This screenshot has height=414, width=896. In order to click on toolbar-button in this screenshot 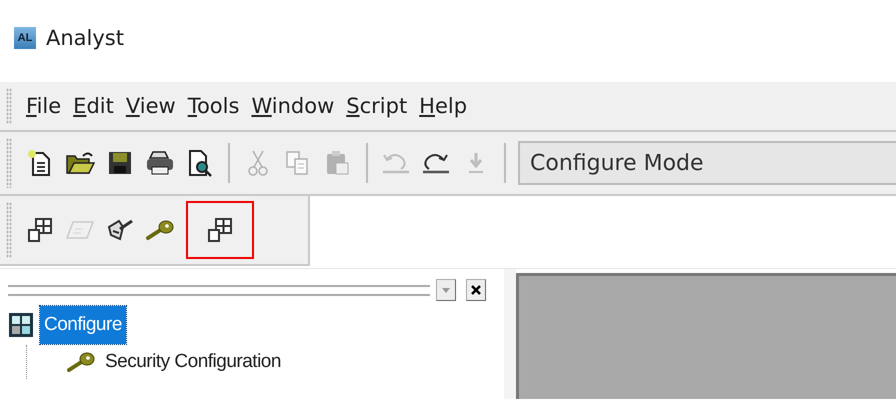, I will do `click(220, 230)`.